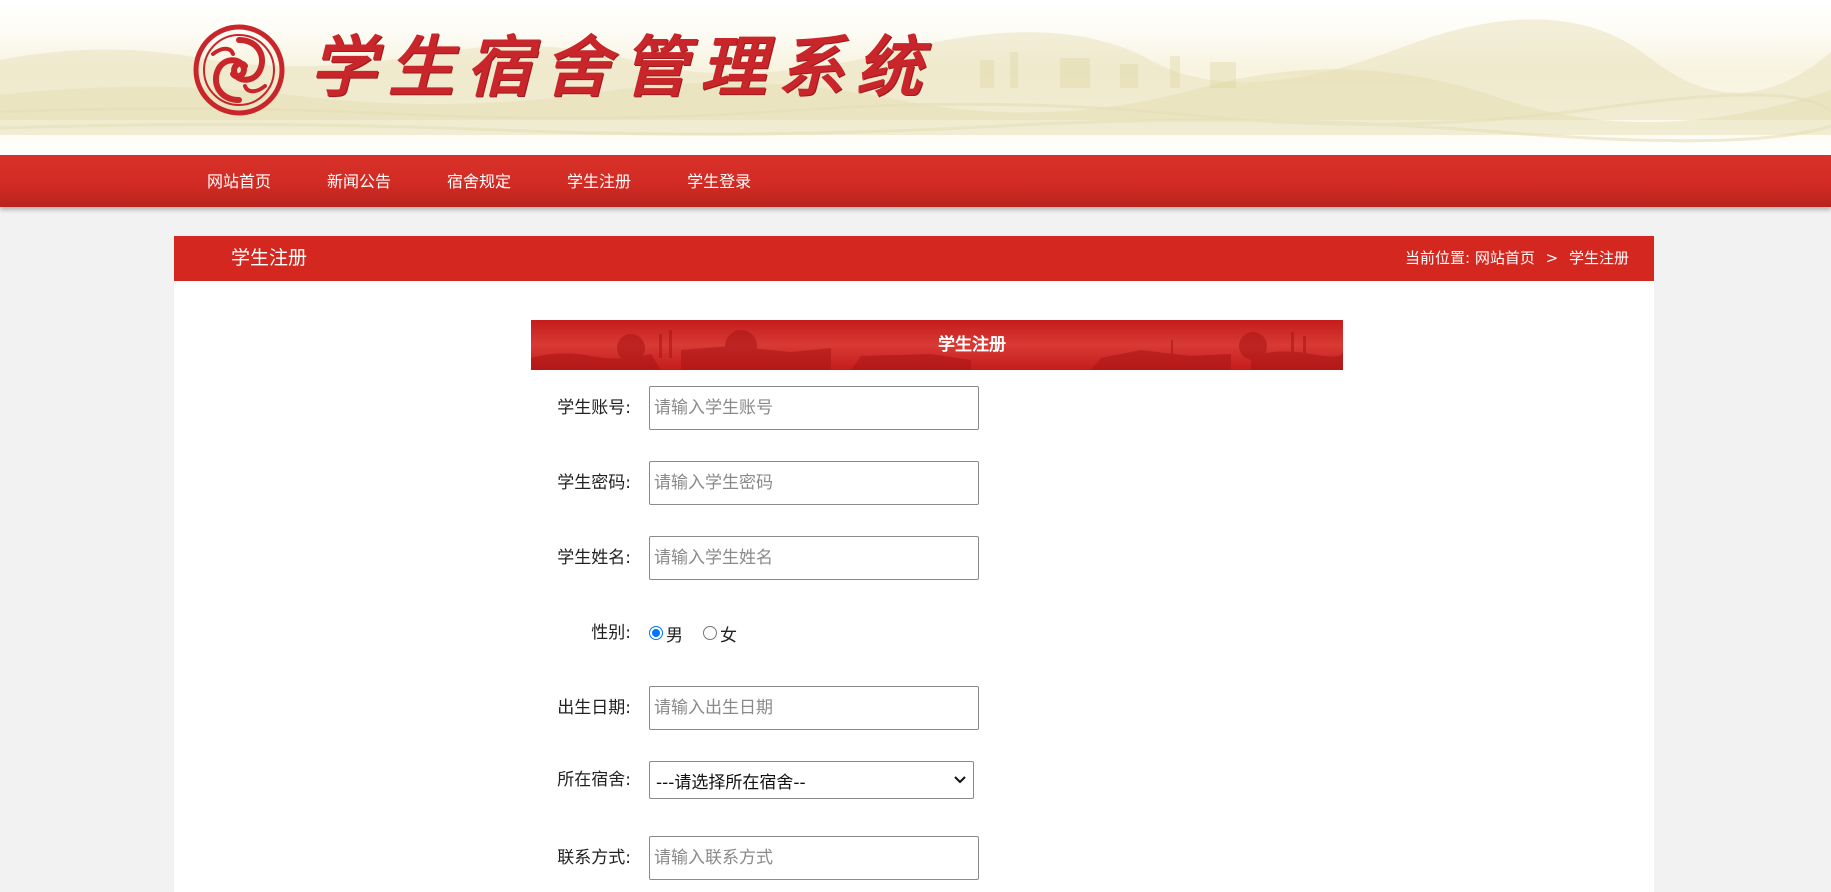  I want to click on field-row-dorm: 所在宿舍: ---请选择所在宿舍--, so click(937, 777).